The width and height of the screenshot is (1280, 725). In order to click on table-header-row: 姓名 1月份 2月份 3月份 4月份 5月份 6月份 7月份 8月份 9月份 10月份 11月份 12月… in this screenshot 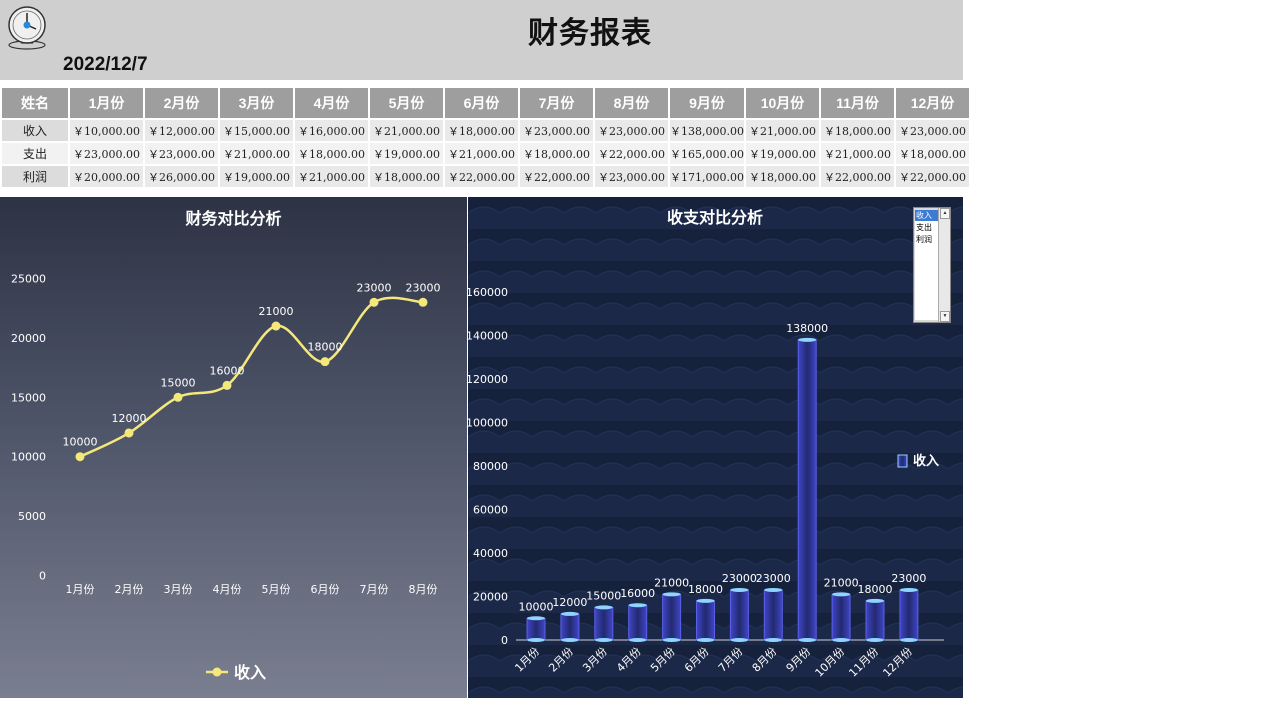, I will do `click(485, 103)`.